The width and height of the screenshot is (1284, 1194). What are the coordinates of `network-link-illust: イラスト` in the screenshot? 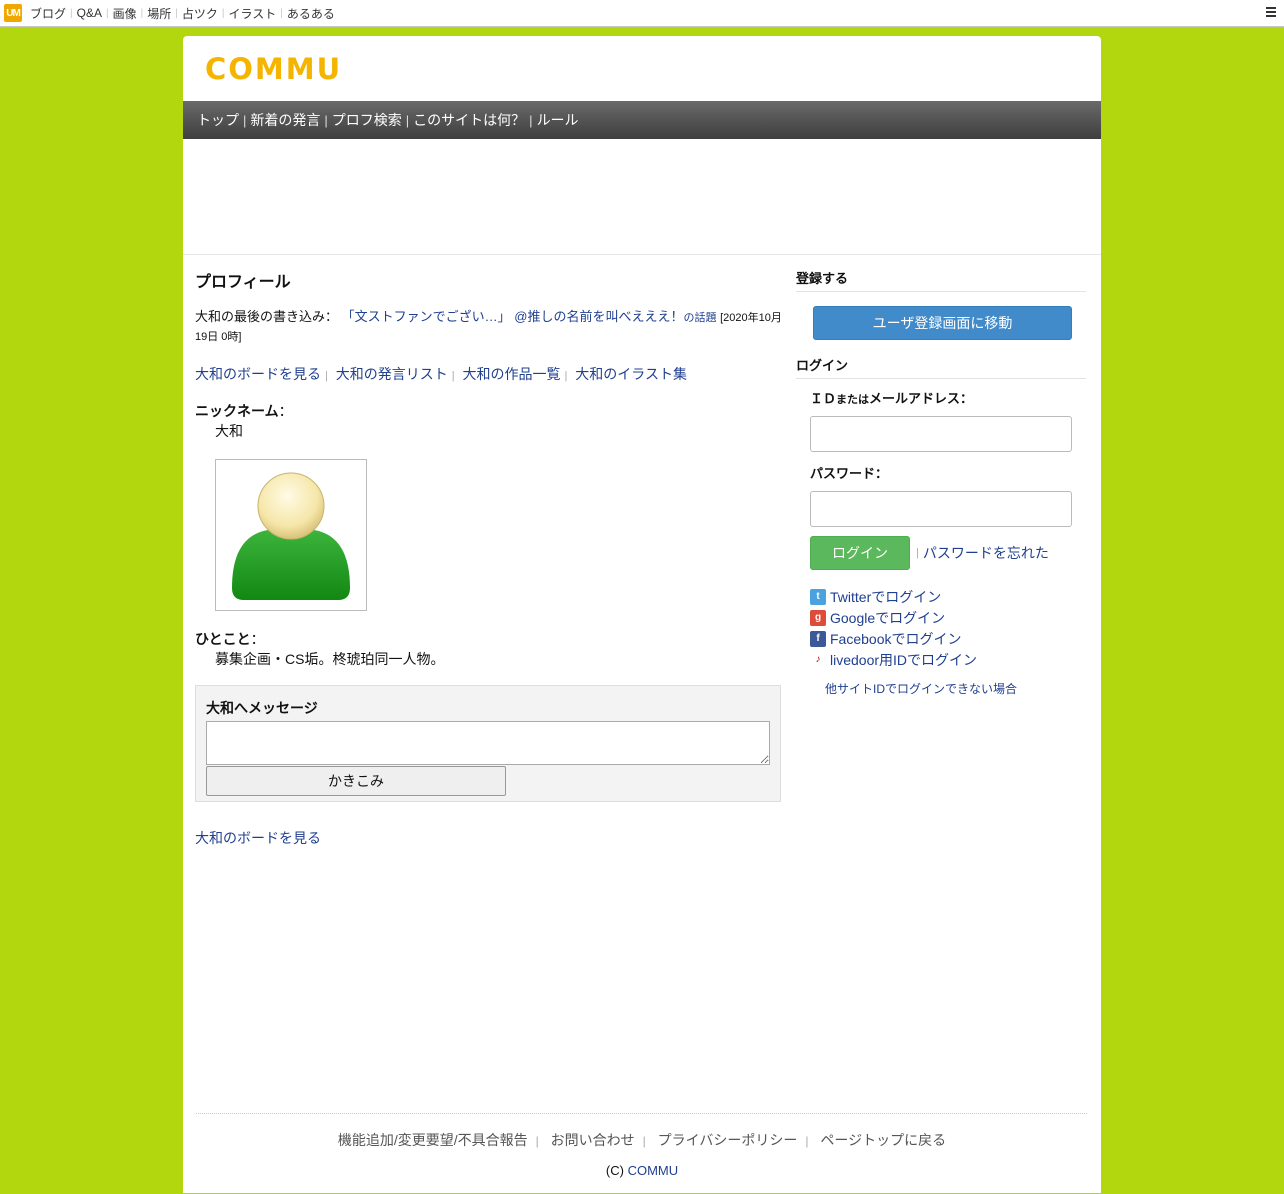 It's located at (252, 13).